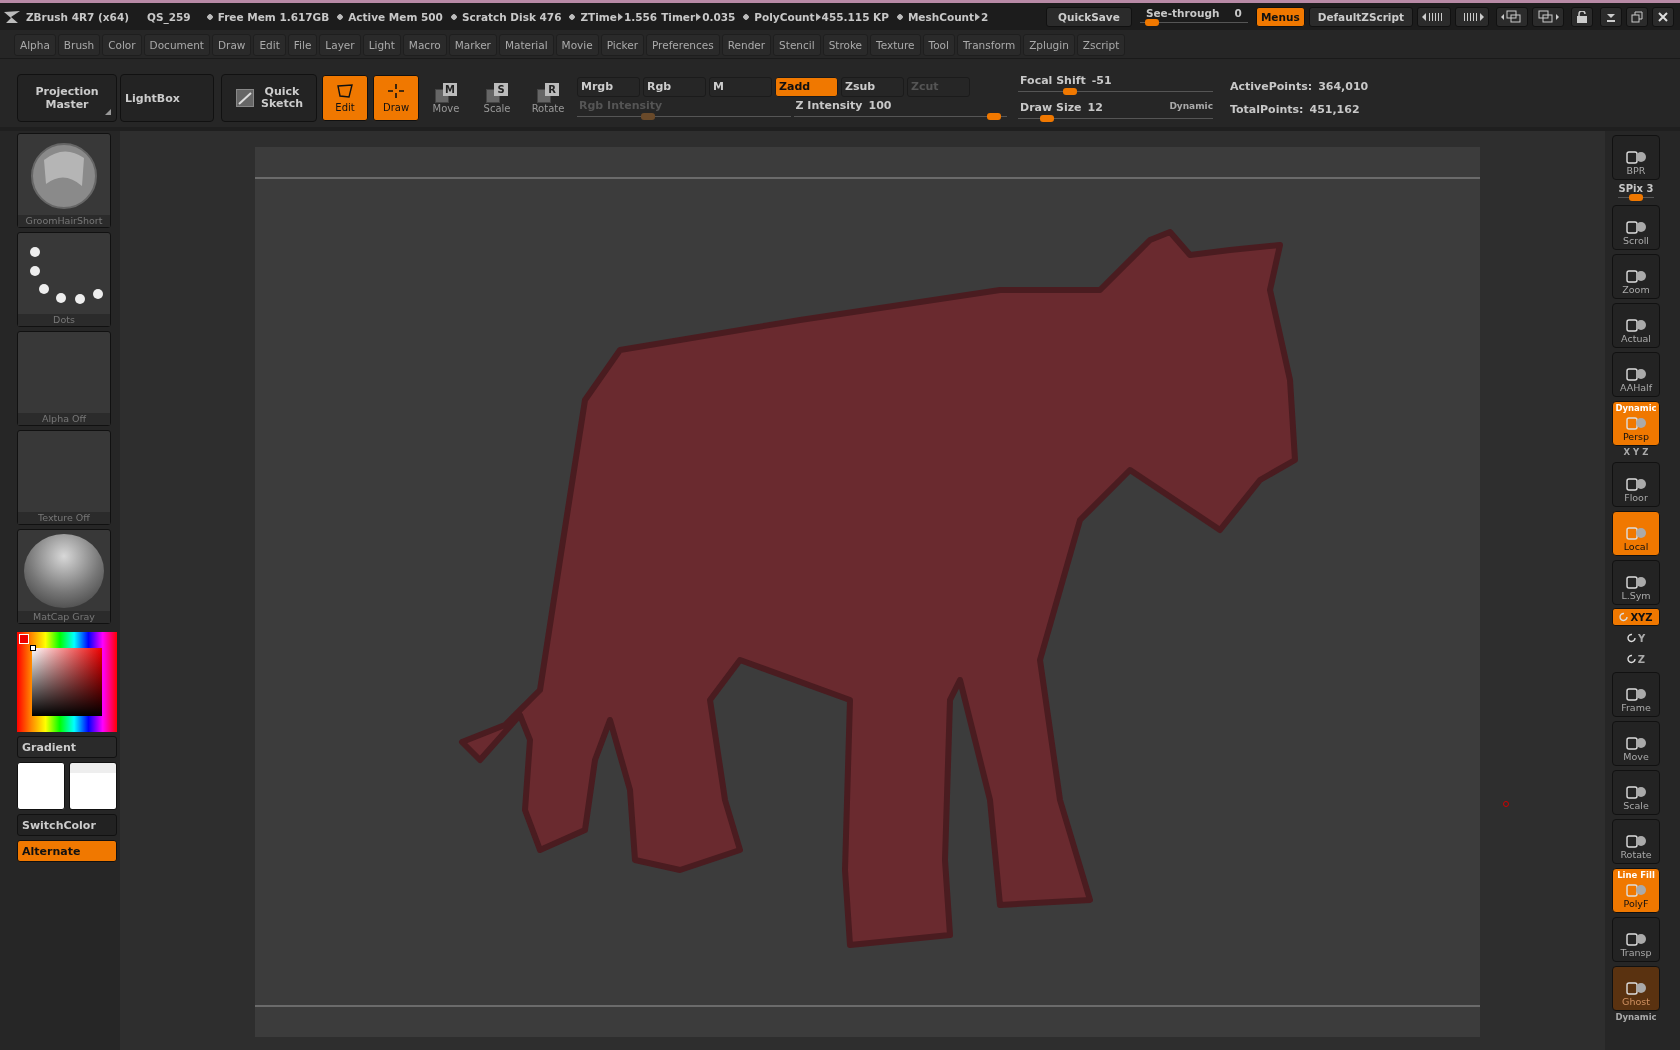 This screenshot has width=1680, height=1050. What do you see at coordinates (67, 747) in the screenshot?
I see `gradient-button: Gradient` at bounding box center [67, 747].